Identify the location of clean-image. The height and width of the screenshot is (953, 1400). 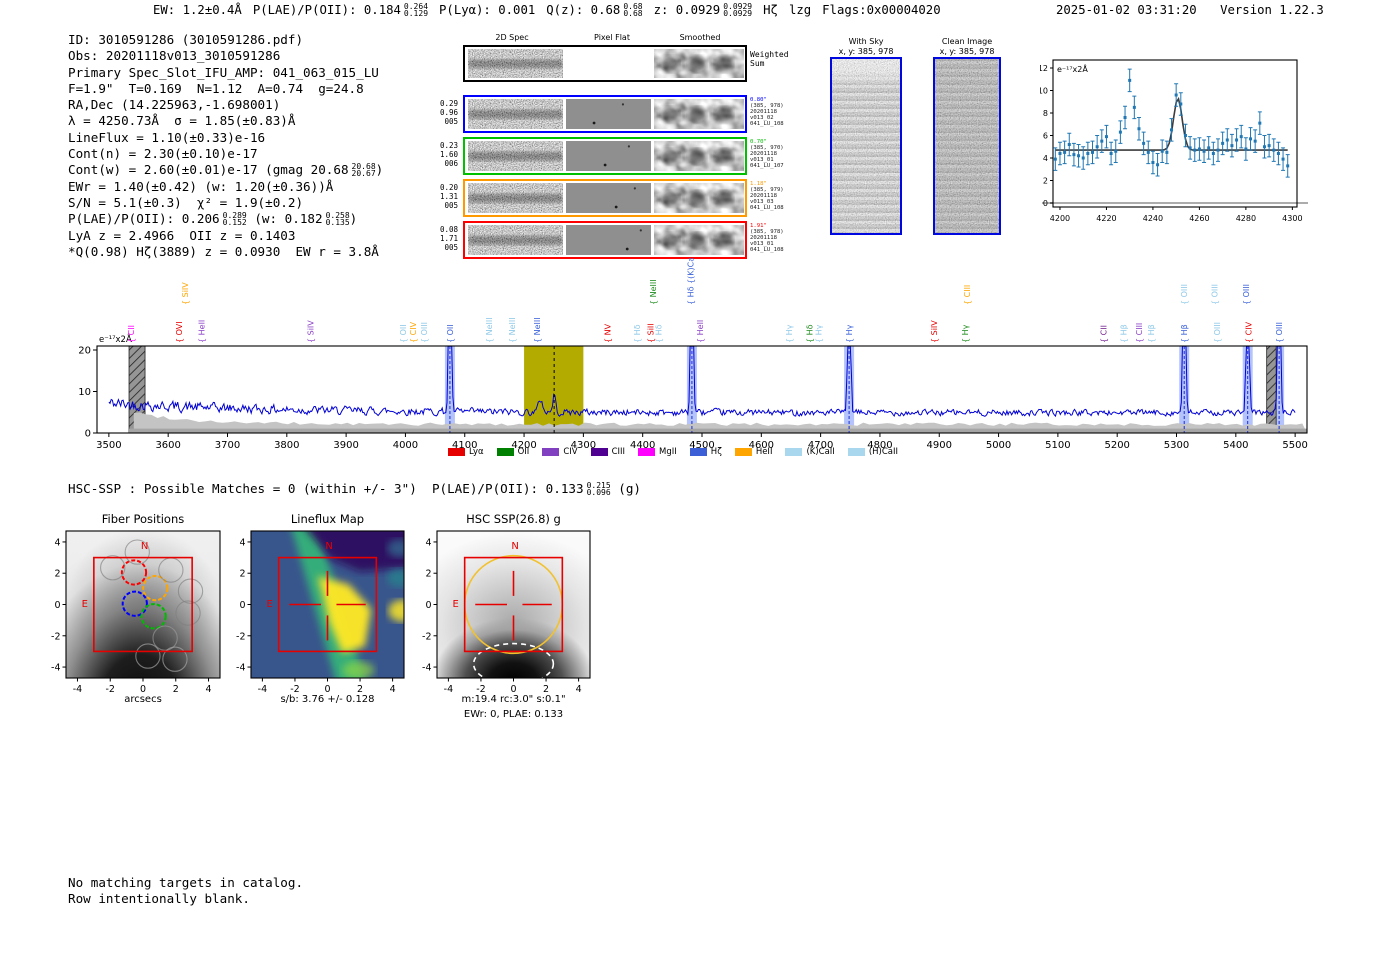
(967, 146).